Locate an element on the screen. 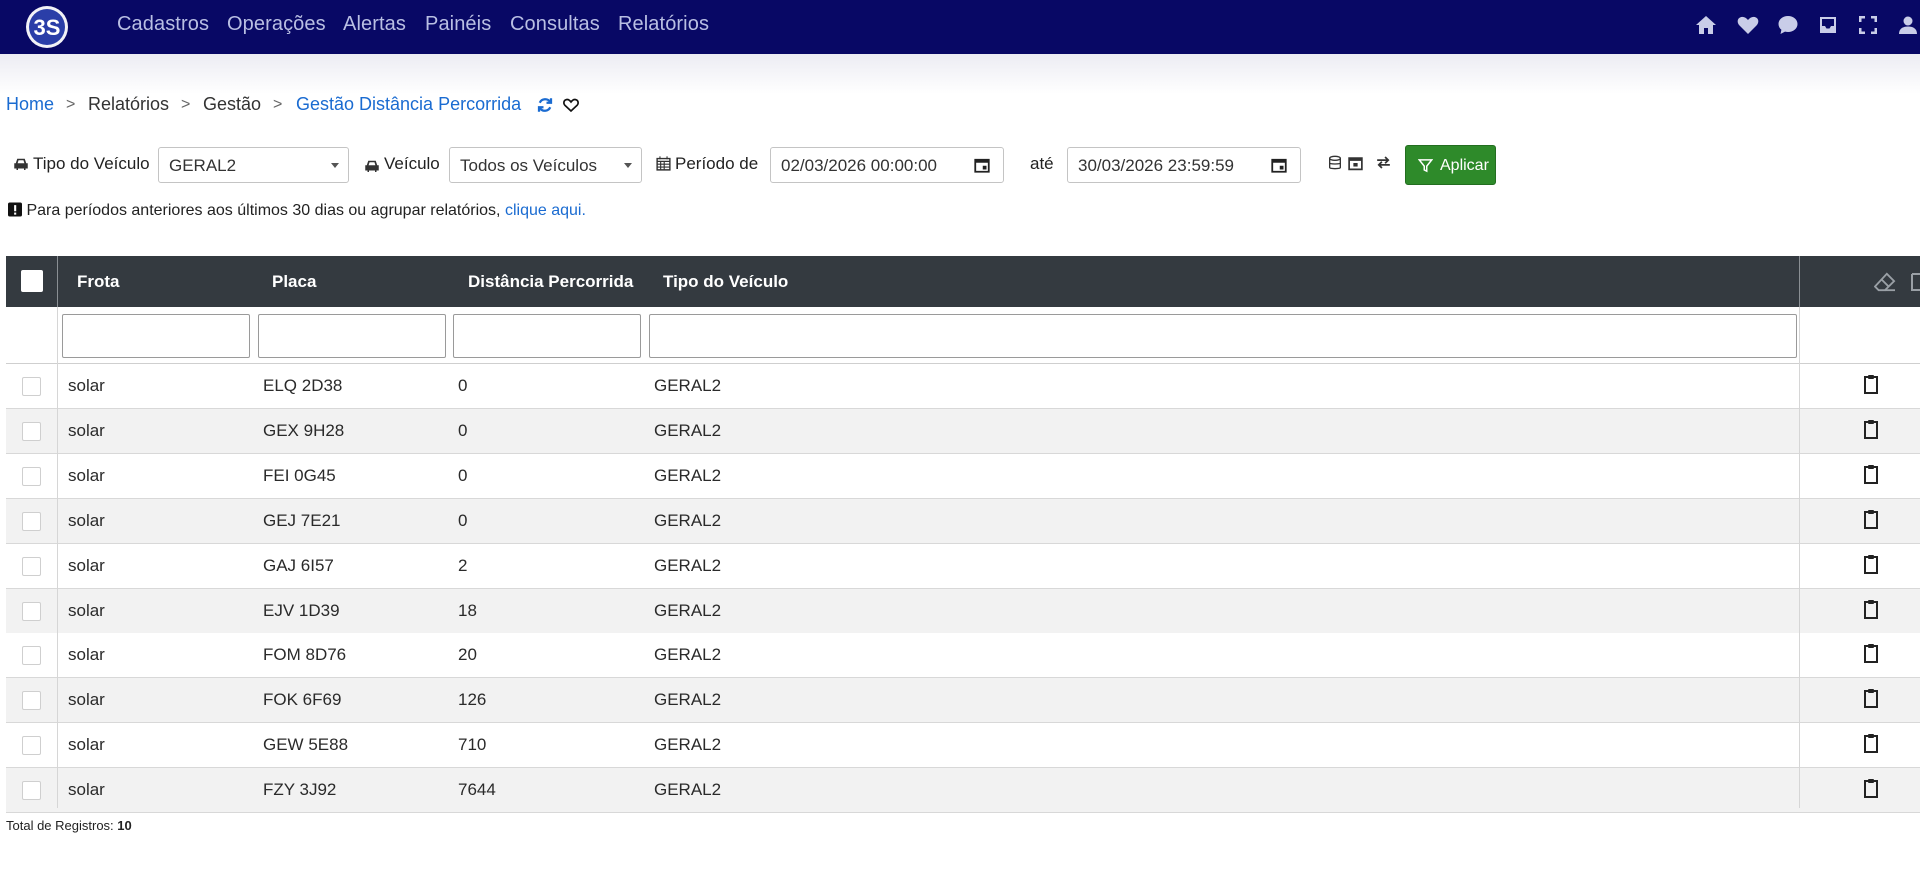  cell-placa: FOM 8D76 is located at coordinates (305, 654).